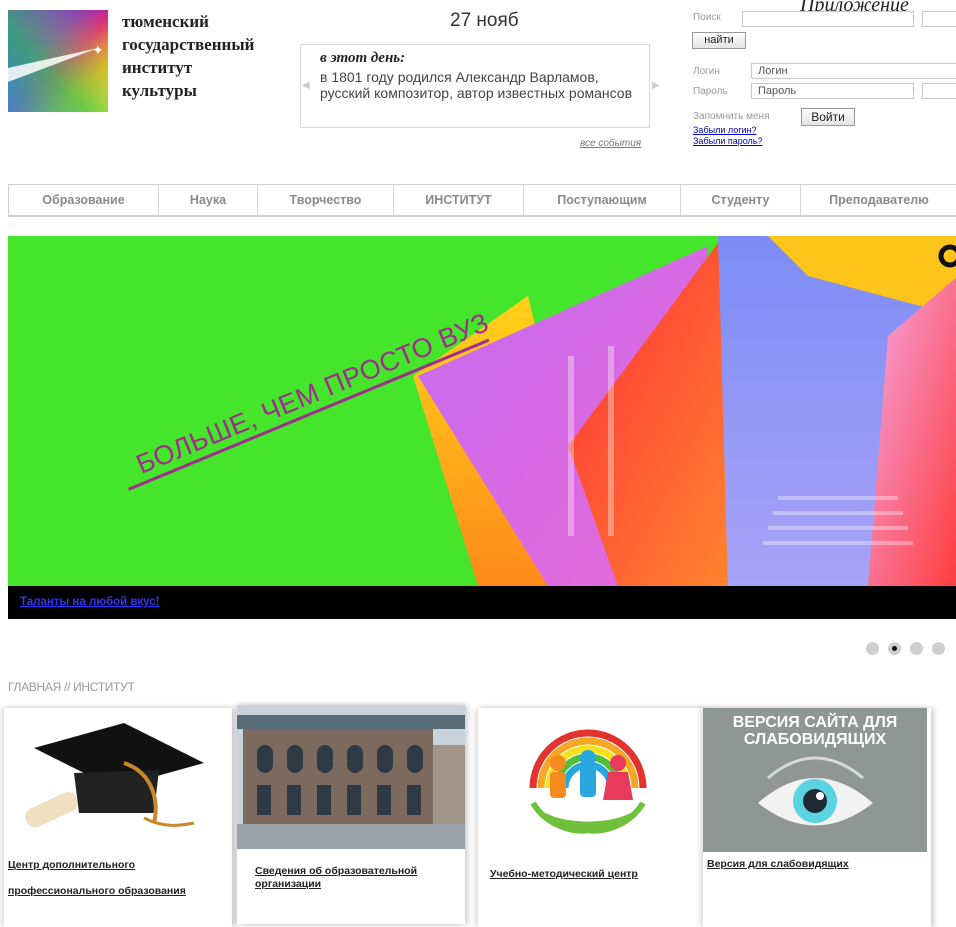  Describe the element at coordinates (326, 200) in the screenshot. I see `nav-item-creativity: Творчество` at that location.